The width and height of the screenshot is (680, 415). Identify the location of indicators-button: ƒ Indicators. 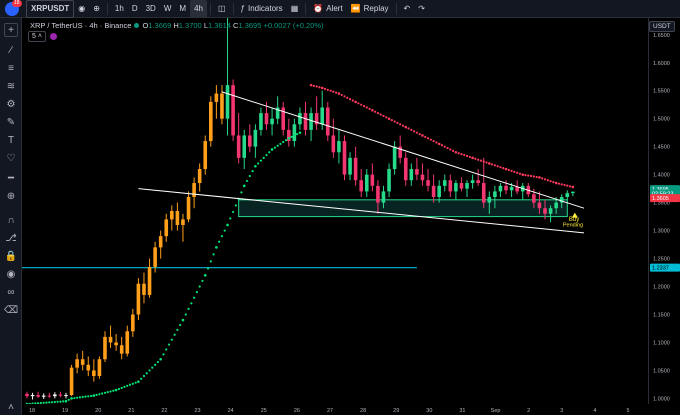
(262, 9).